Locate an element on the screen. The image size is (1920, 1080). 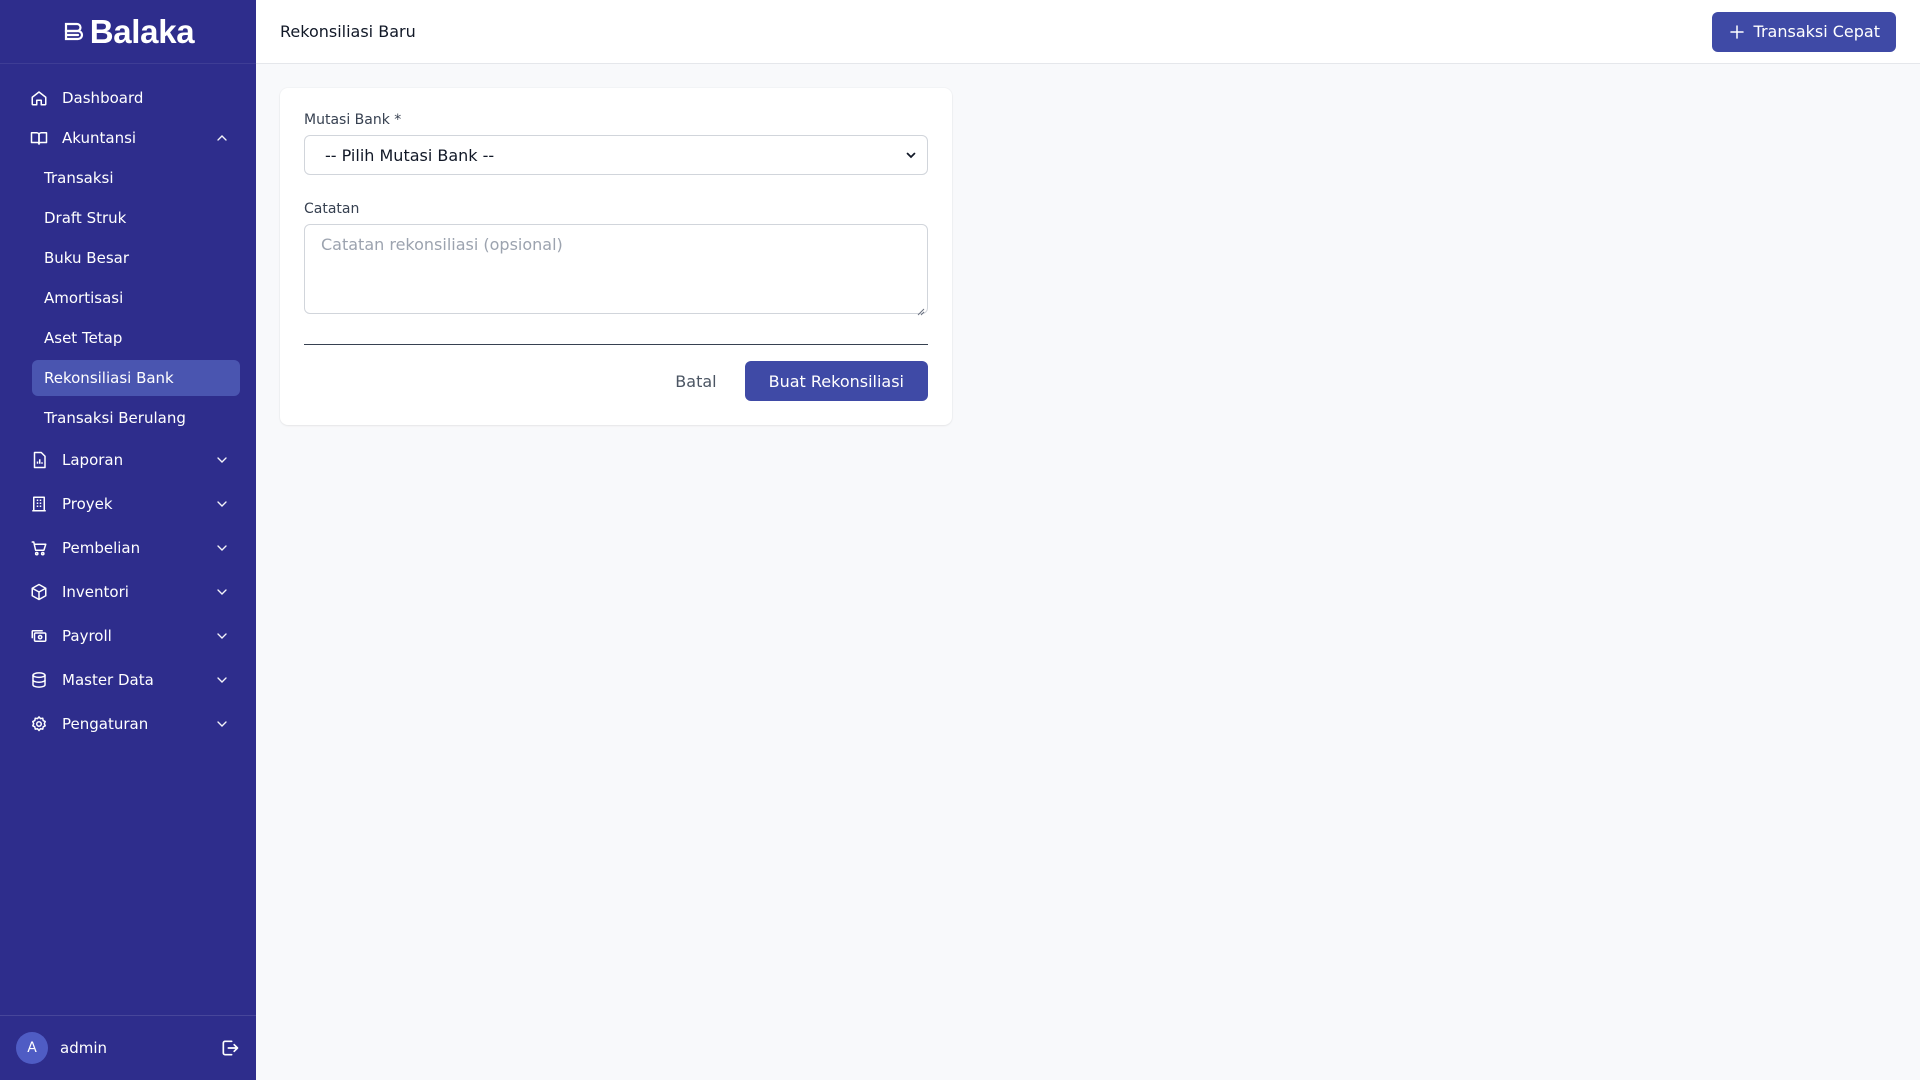
logout-icon is located at coordinates (230, 1048).